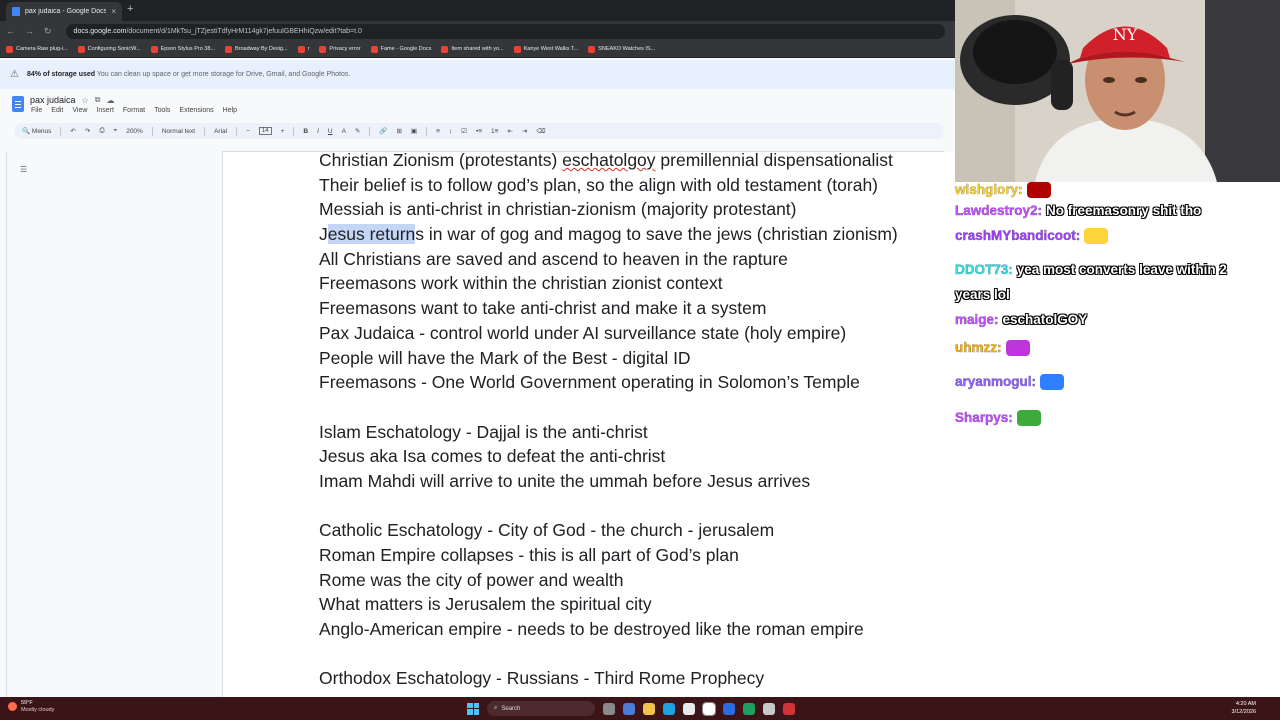  I want to click on clear-formatting-icon: ⌫, so click(540, 131).